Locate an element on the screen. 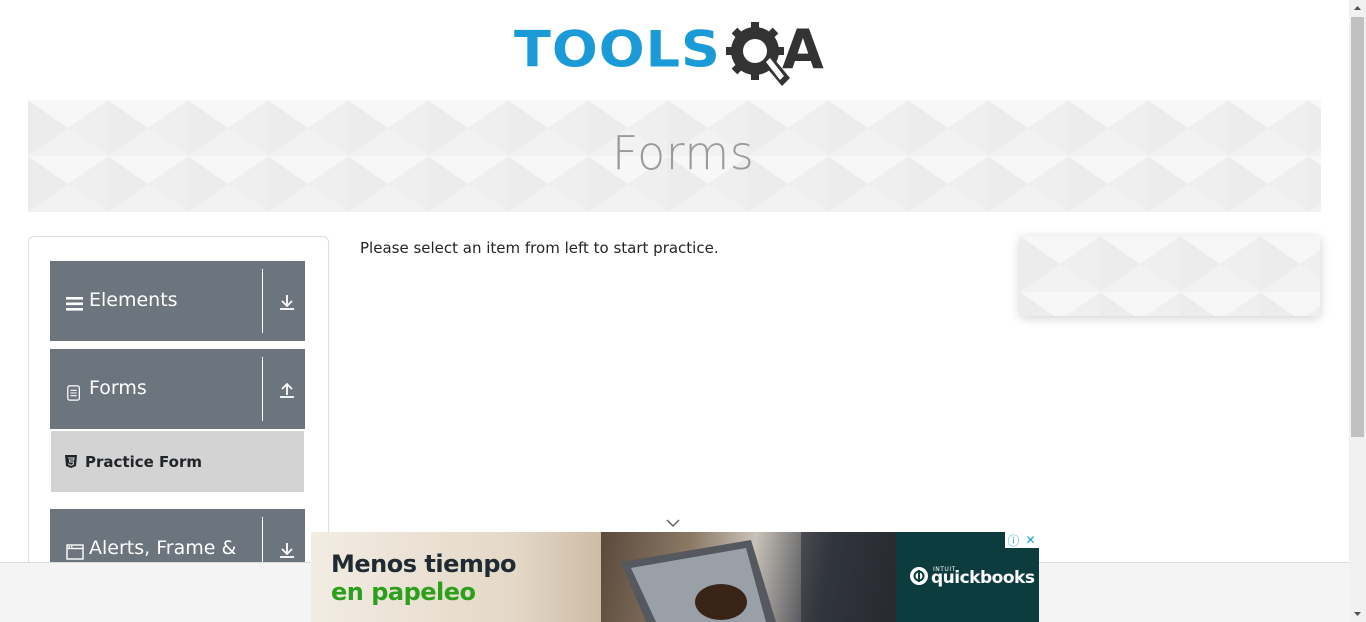 Image resolution: width=1366 pixels, height=622 pixels. page-title: Forms is located at coordinates (683, 153).